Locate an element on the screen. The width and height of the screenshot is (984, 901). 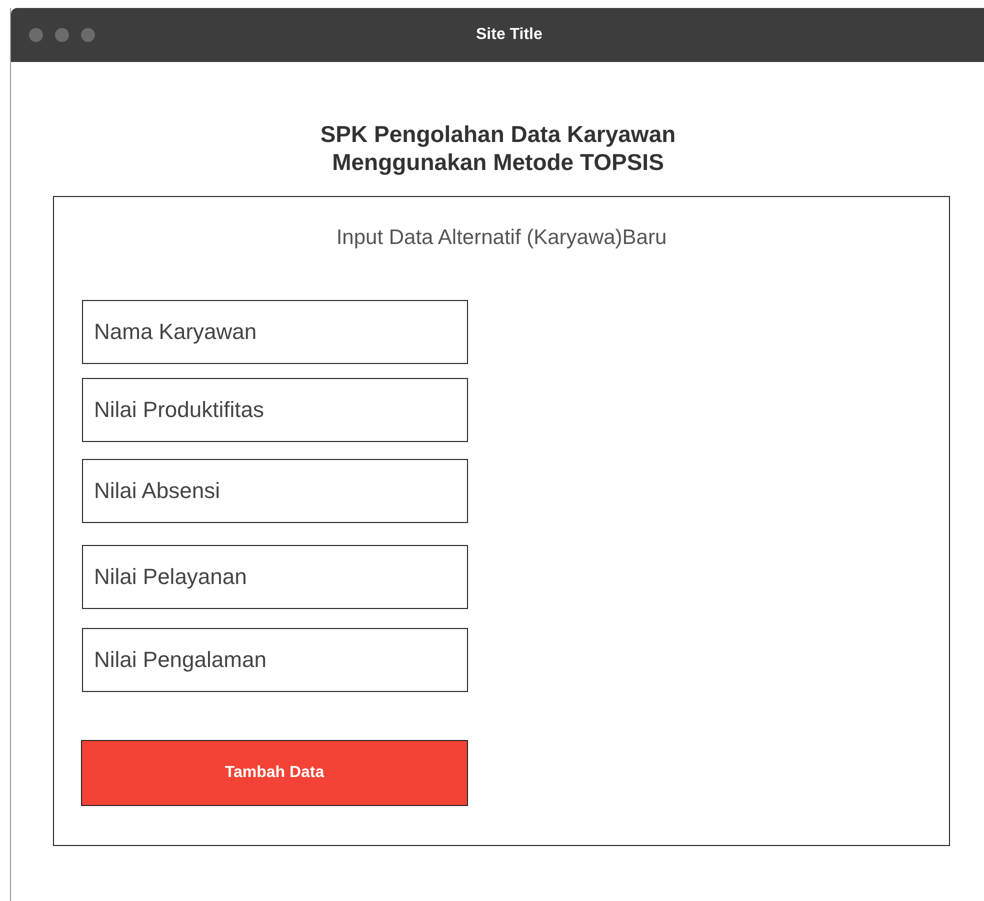
add-data-button: Tambah Data is located at coordinates (274, 773).